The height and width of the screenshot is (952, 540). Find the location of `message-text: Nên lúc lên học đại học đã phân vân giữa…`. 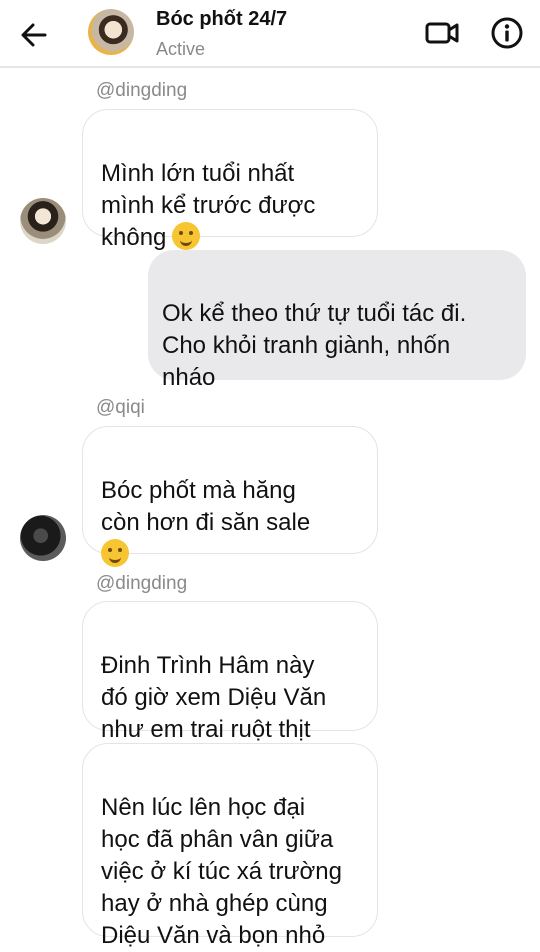

message-text: Nên lúc lên học đại học đã phân vân giữa… is located at coordinates (221, 871).